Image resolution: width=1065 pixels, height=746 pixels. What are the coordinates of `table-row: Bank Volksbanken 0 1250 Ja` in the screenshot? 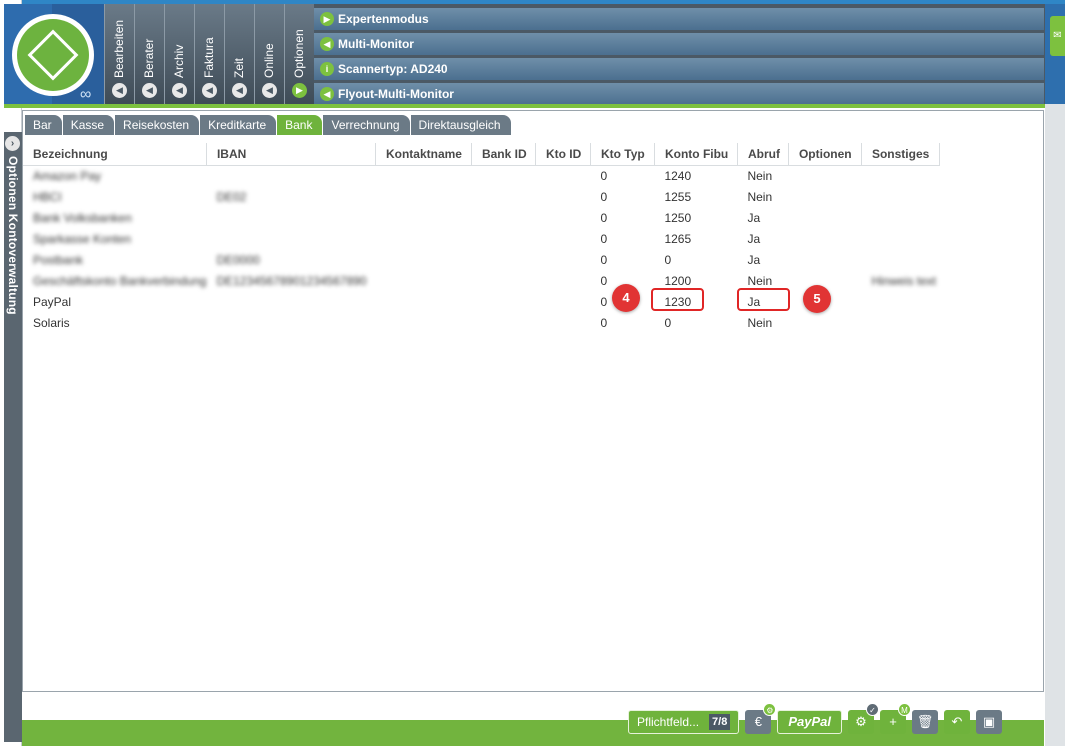 It's located at (481, 217).